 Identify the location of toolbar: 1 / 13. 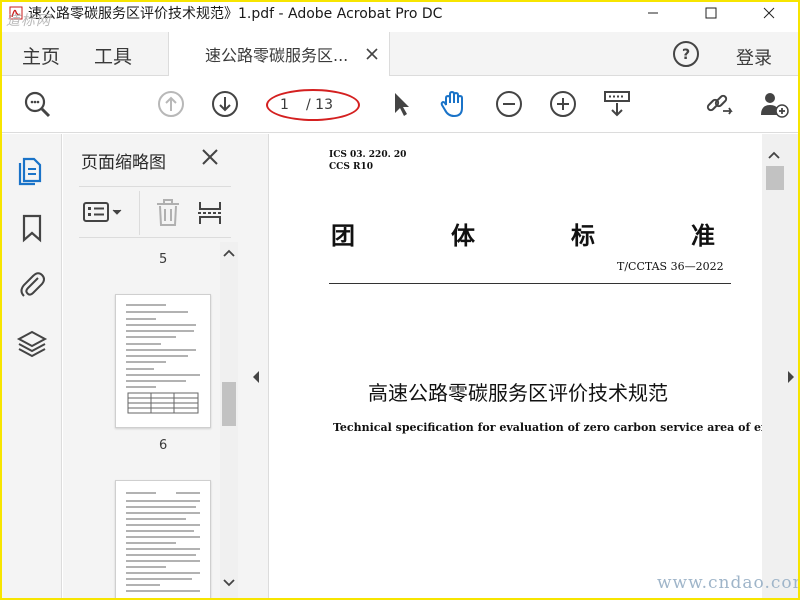
(400, 105).